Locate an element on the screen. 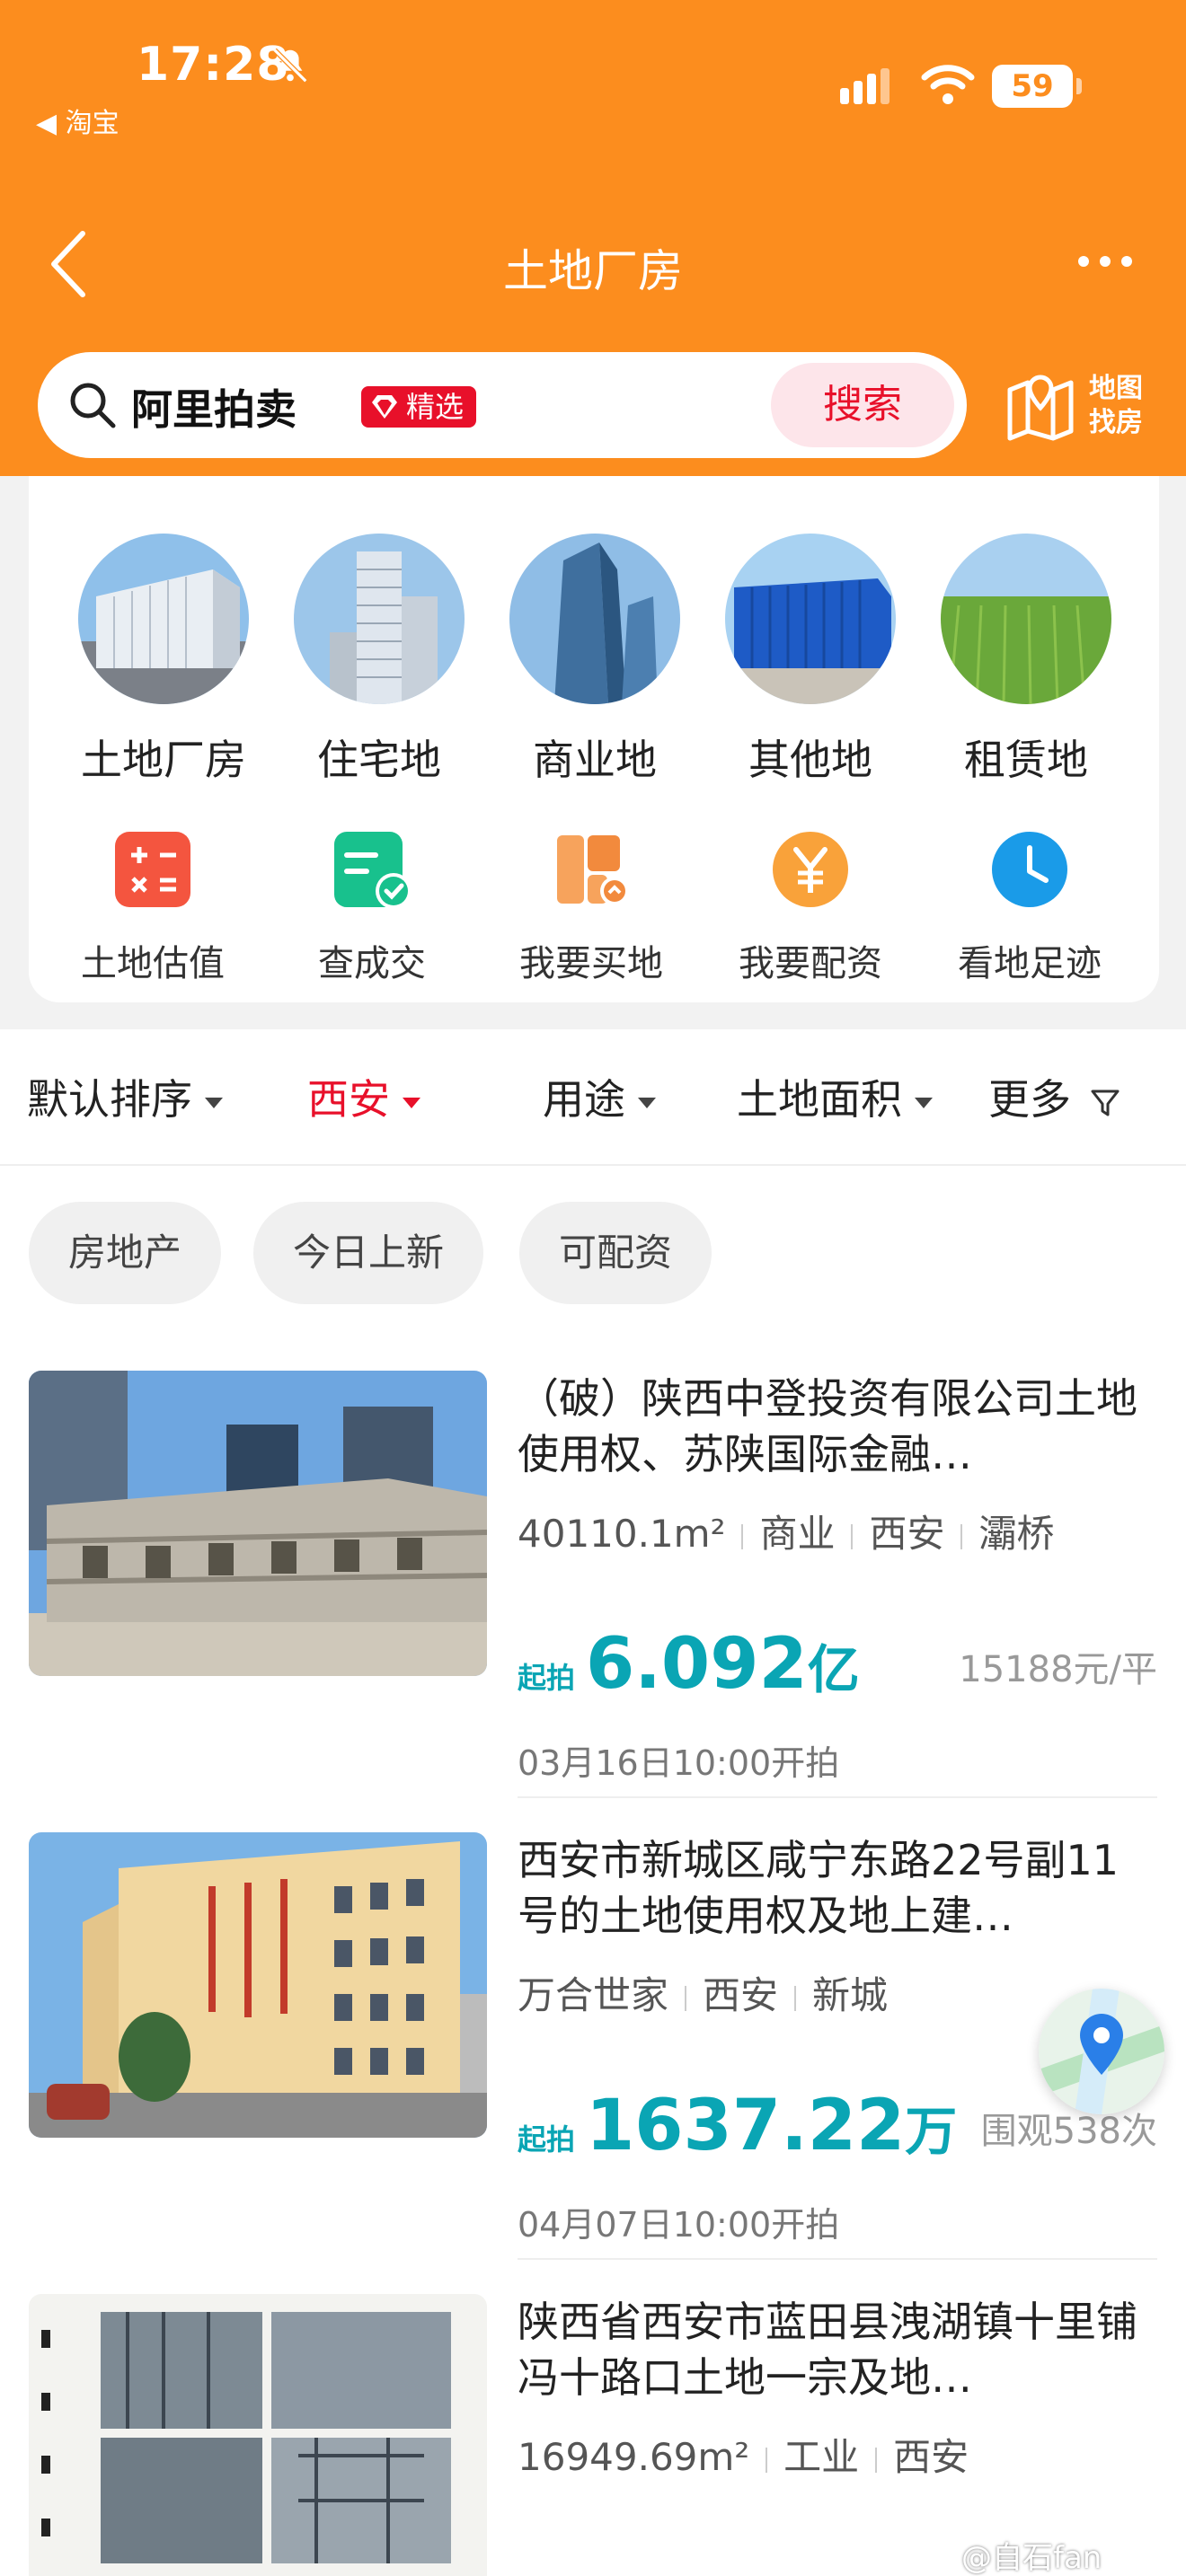  tool-check-deal: 查成交 is located at coordinates (372, 907).